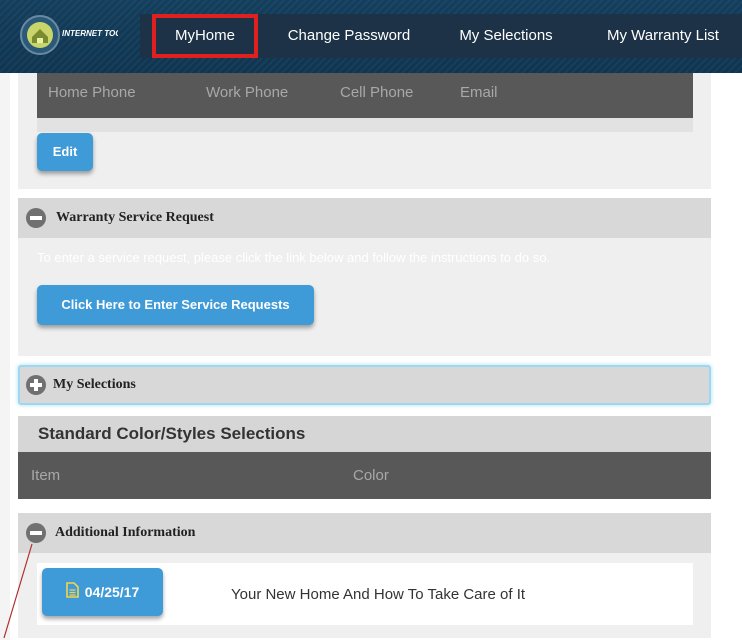 This screenshot has height=640, width=742. What do you see at coordinates (135, 217) in the screenshot?
I see `warranty-section-title: Warranty Service Request` at bounding box center [135, 217].